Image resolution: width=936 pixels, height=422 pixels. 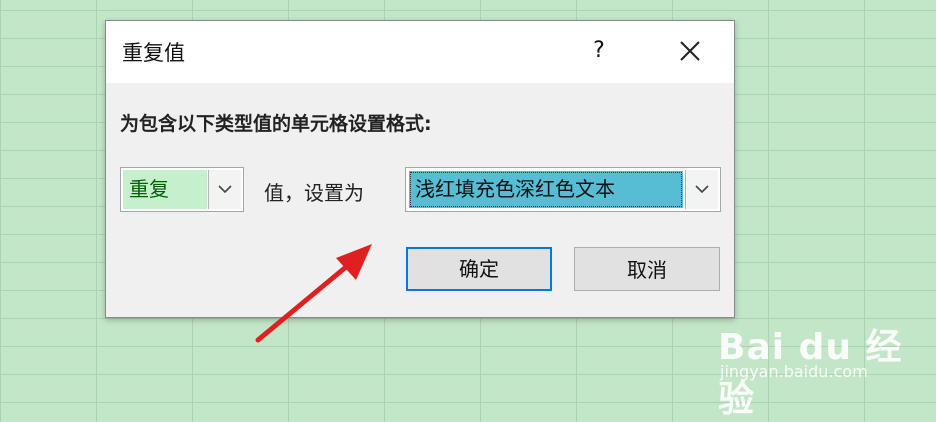 What do you see at coordinates (314, 193) in the screenshot?
I see `set-as-label: 值，设置为` at bounding box center [314, 193].